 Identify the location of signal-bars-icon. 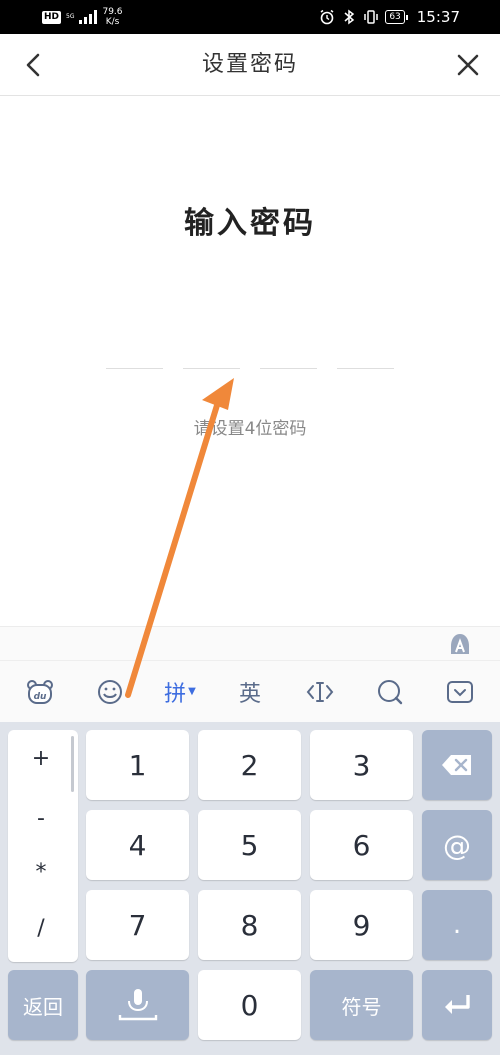
(88, 17).